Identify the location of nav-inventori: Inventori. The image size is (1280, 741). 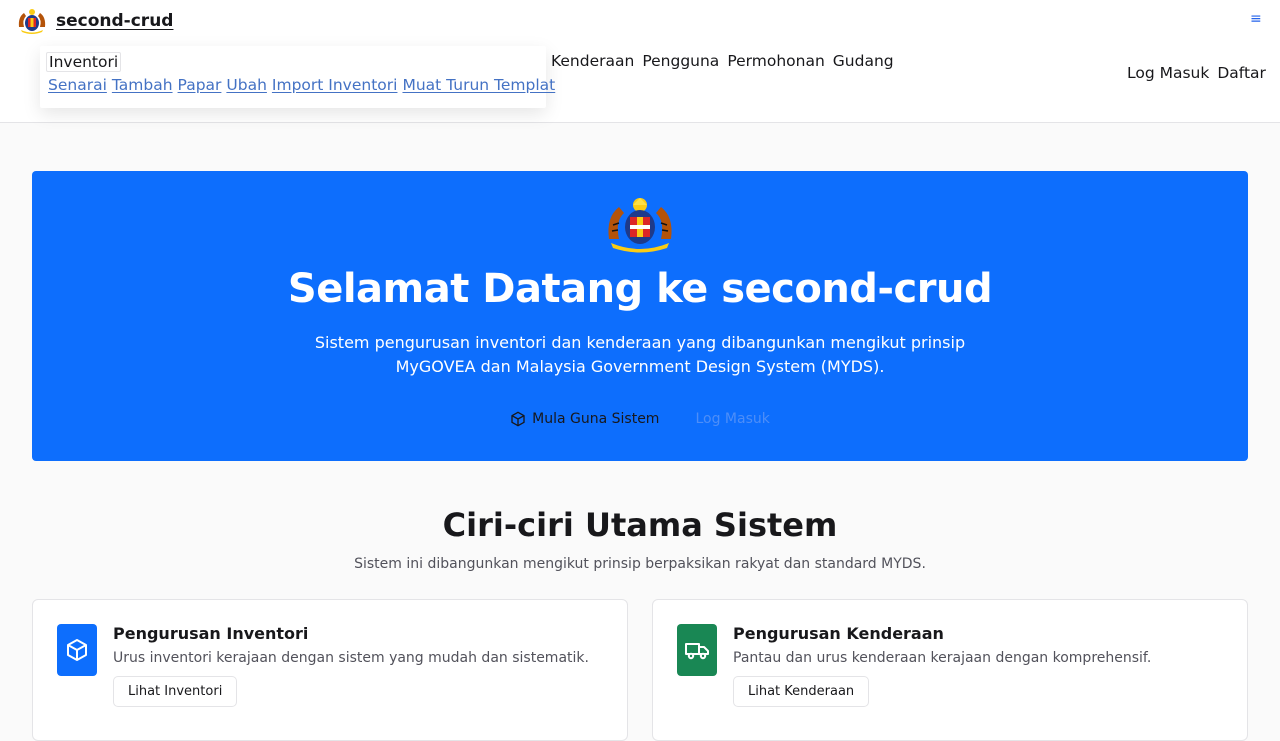
(84, 62).